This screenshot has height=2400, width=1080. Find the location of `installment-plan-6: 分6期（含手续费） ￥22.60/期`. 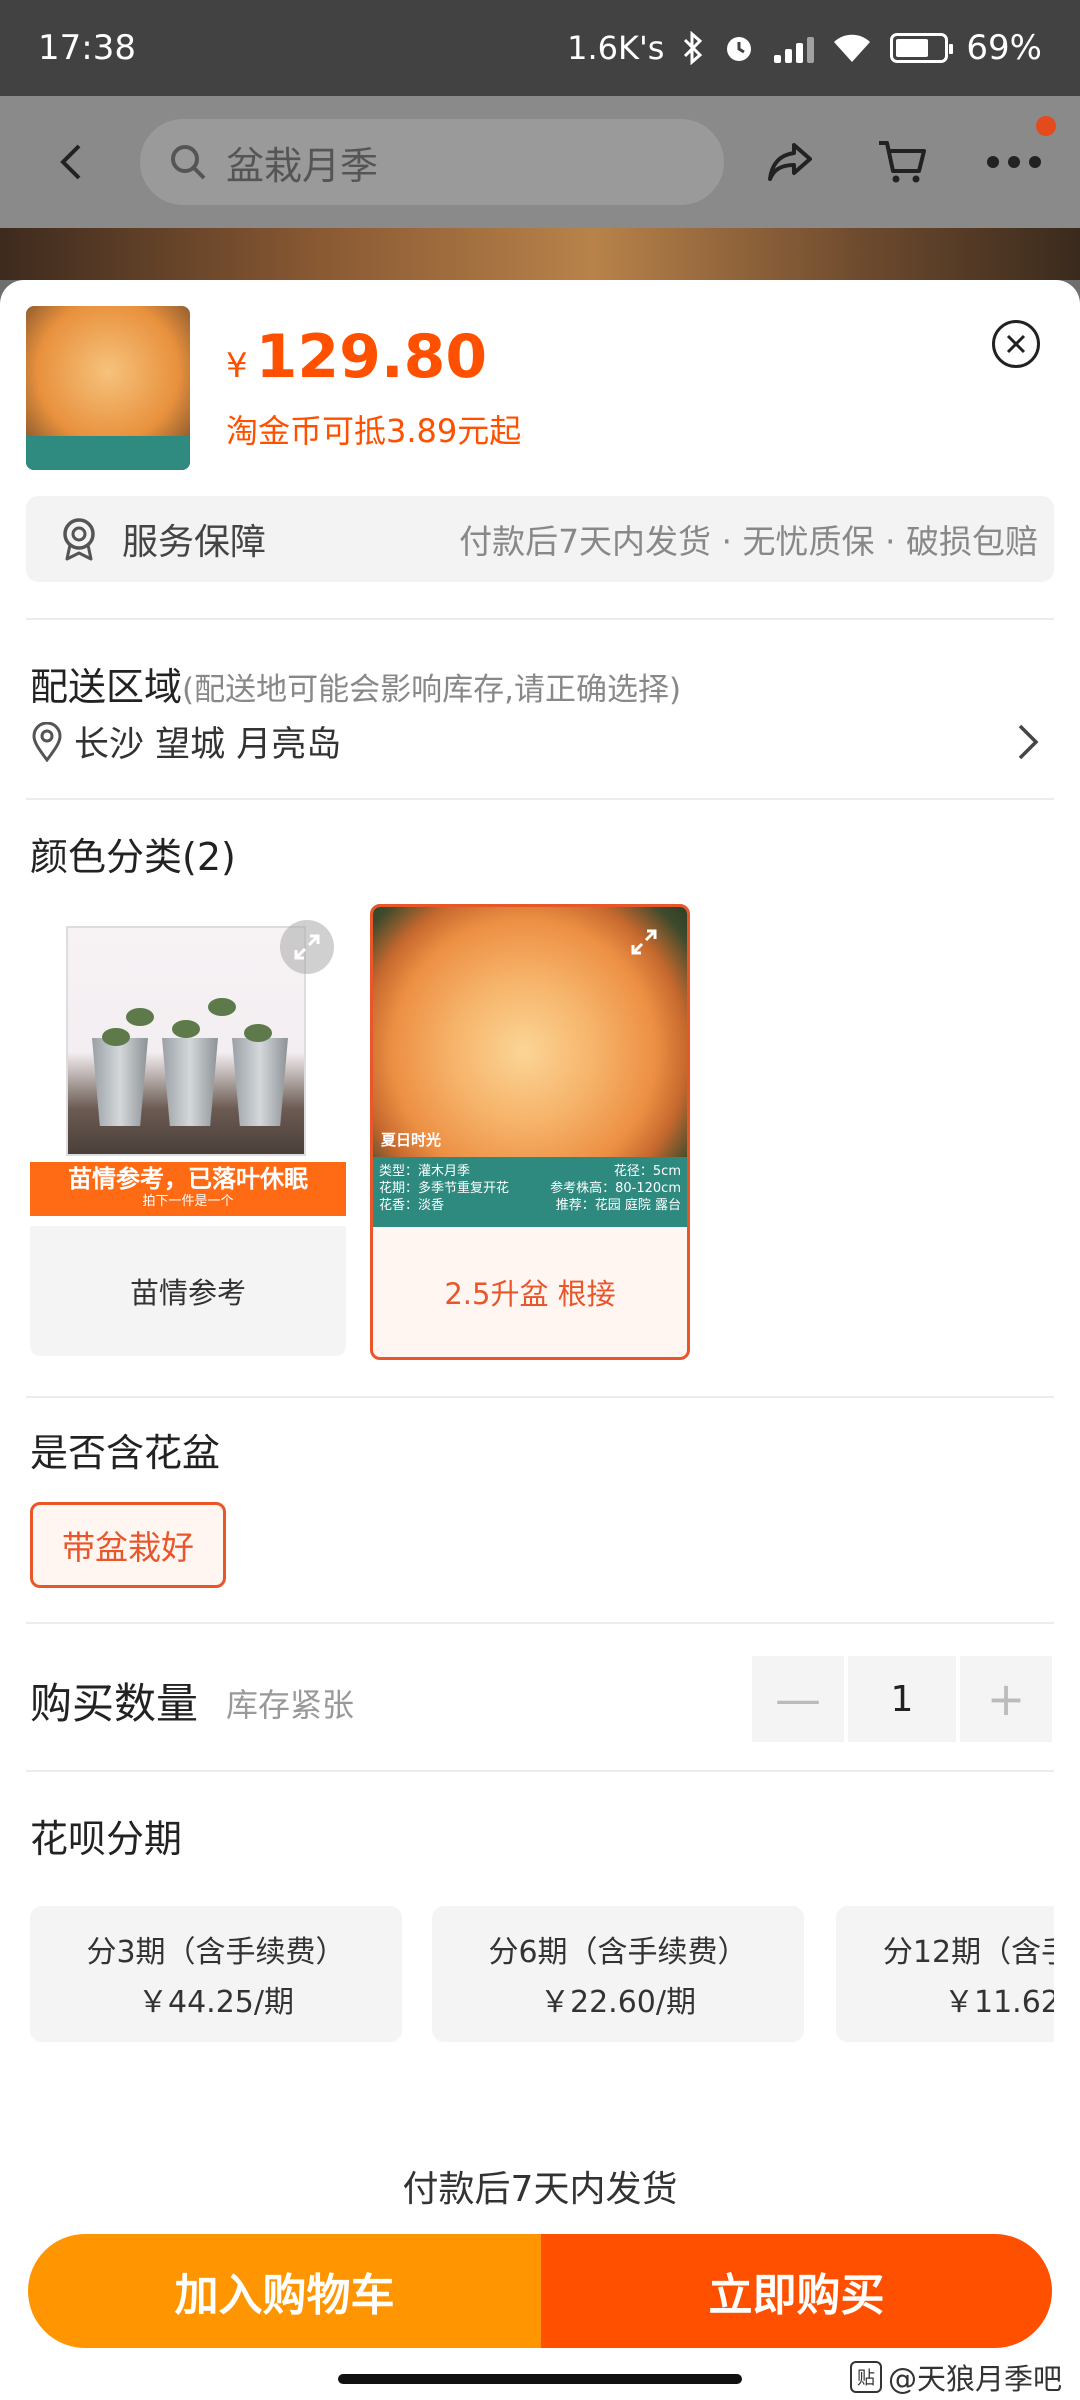

installment-plan-6: 分6期（含手续费） ￥22.60/期 is located at coordinates (618, 1974).